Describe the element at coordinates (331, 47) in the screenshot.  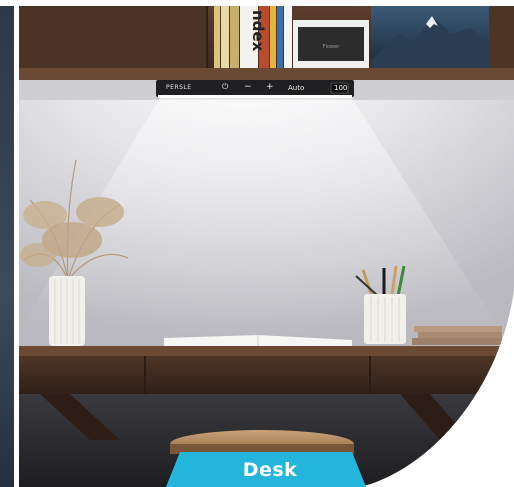
I see `box-text: Flower` at that location.